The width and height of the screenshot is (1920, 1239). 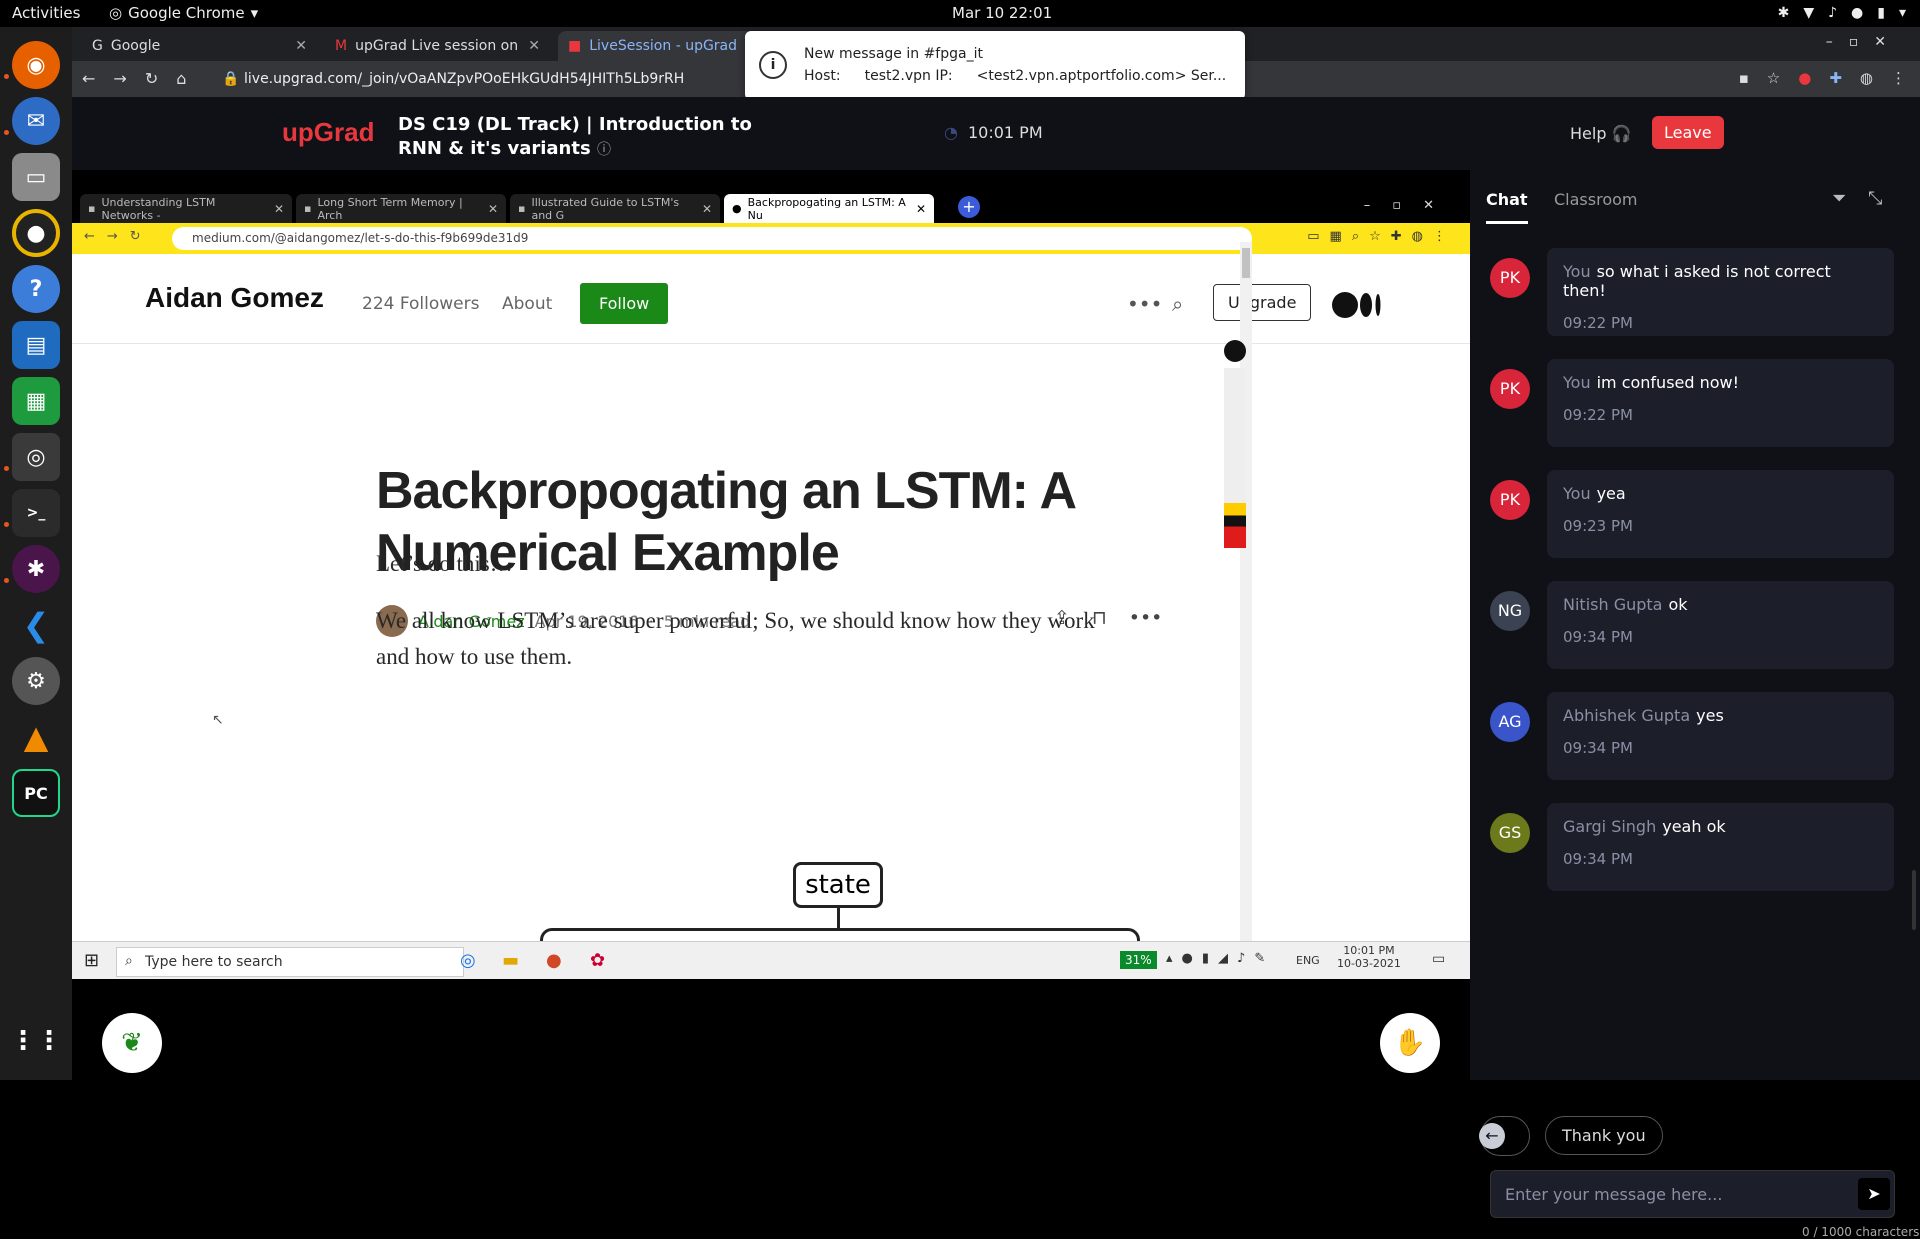 I want to click on extension-icon: ●, so click(x=1804, y=78).